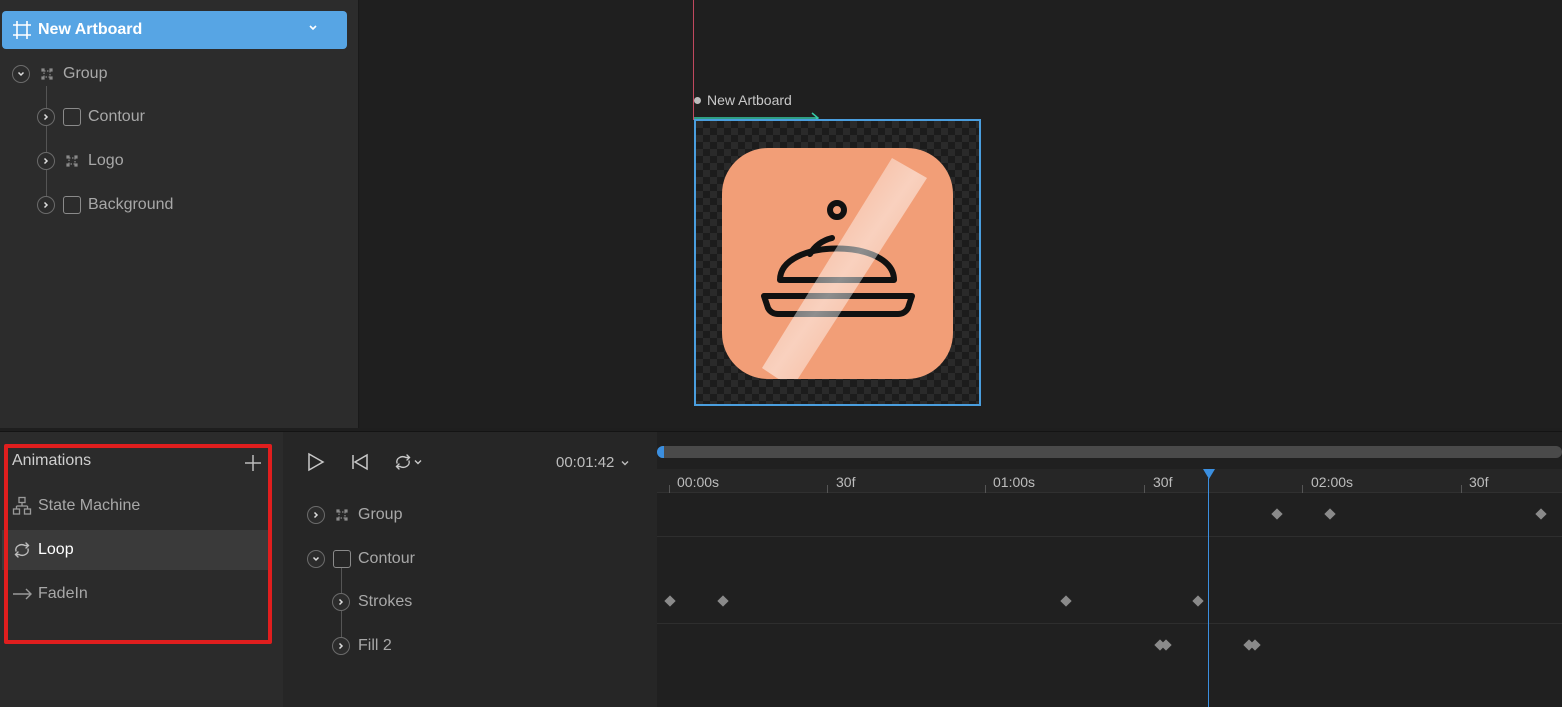  What do you see at coordinates (1109, 481) in the screenshot?
I see `time-ruler: 00:00s 30f 01:00s 30f 02:00s 30f` at bounding box center [1109, 481].